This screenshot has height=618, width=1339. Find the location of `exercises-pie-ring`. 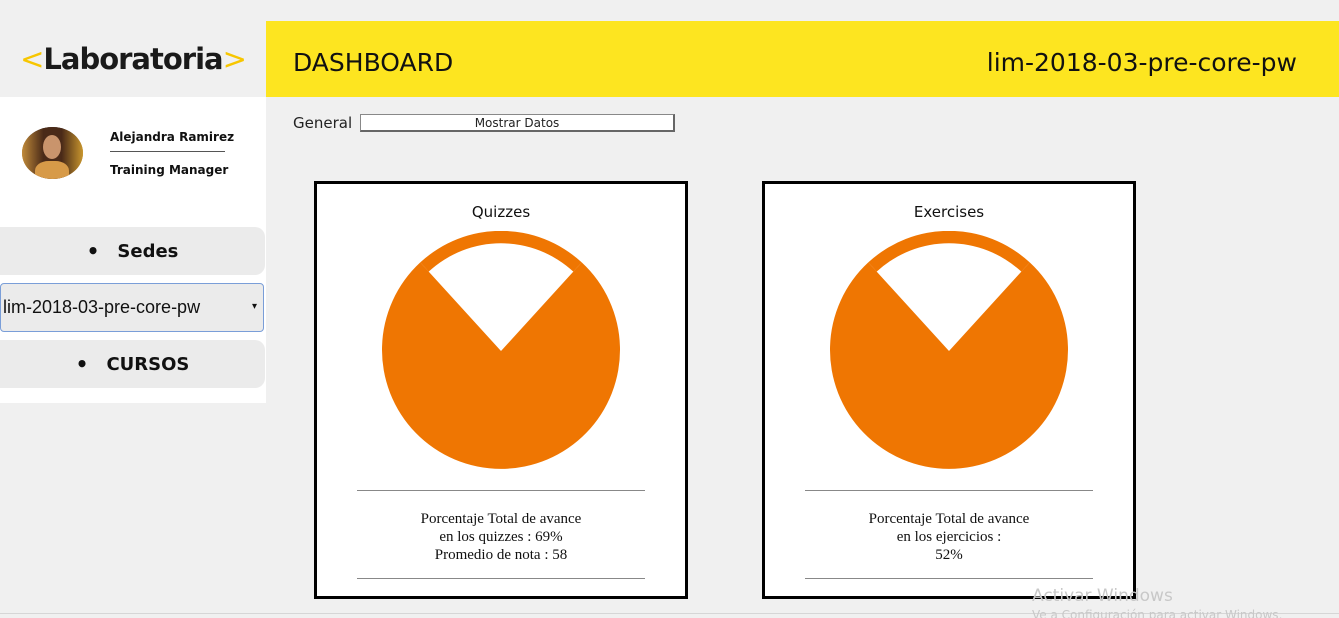

exercises-pie-ring is located at coordinates (949, 251).